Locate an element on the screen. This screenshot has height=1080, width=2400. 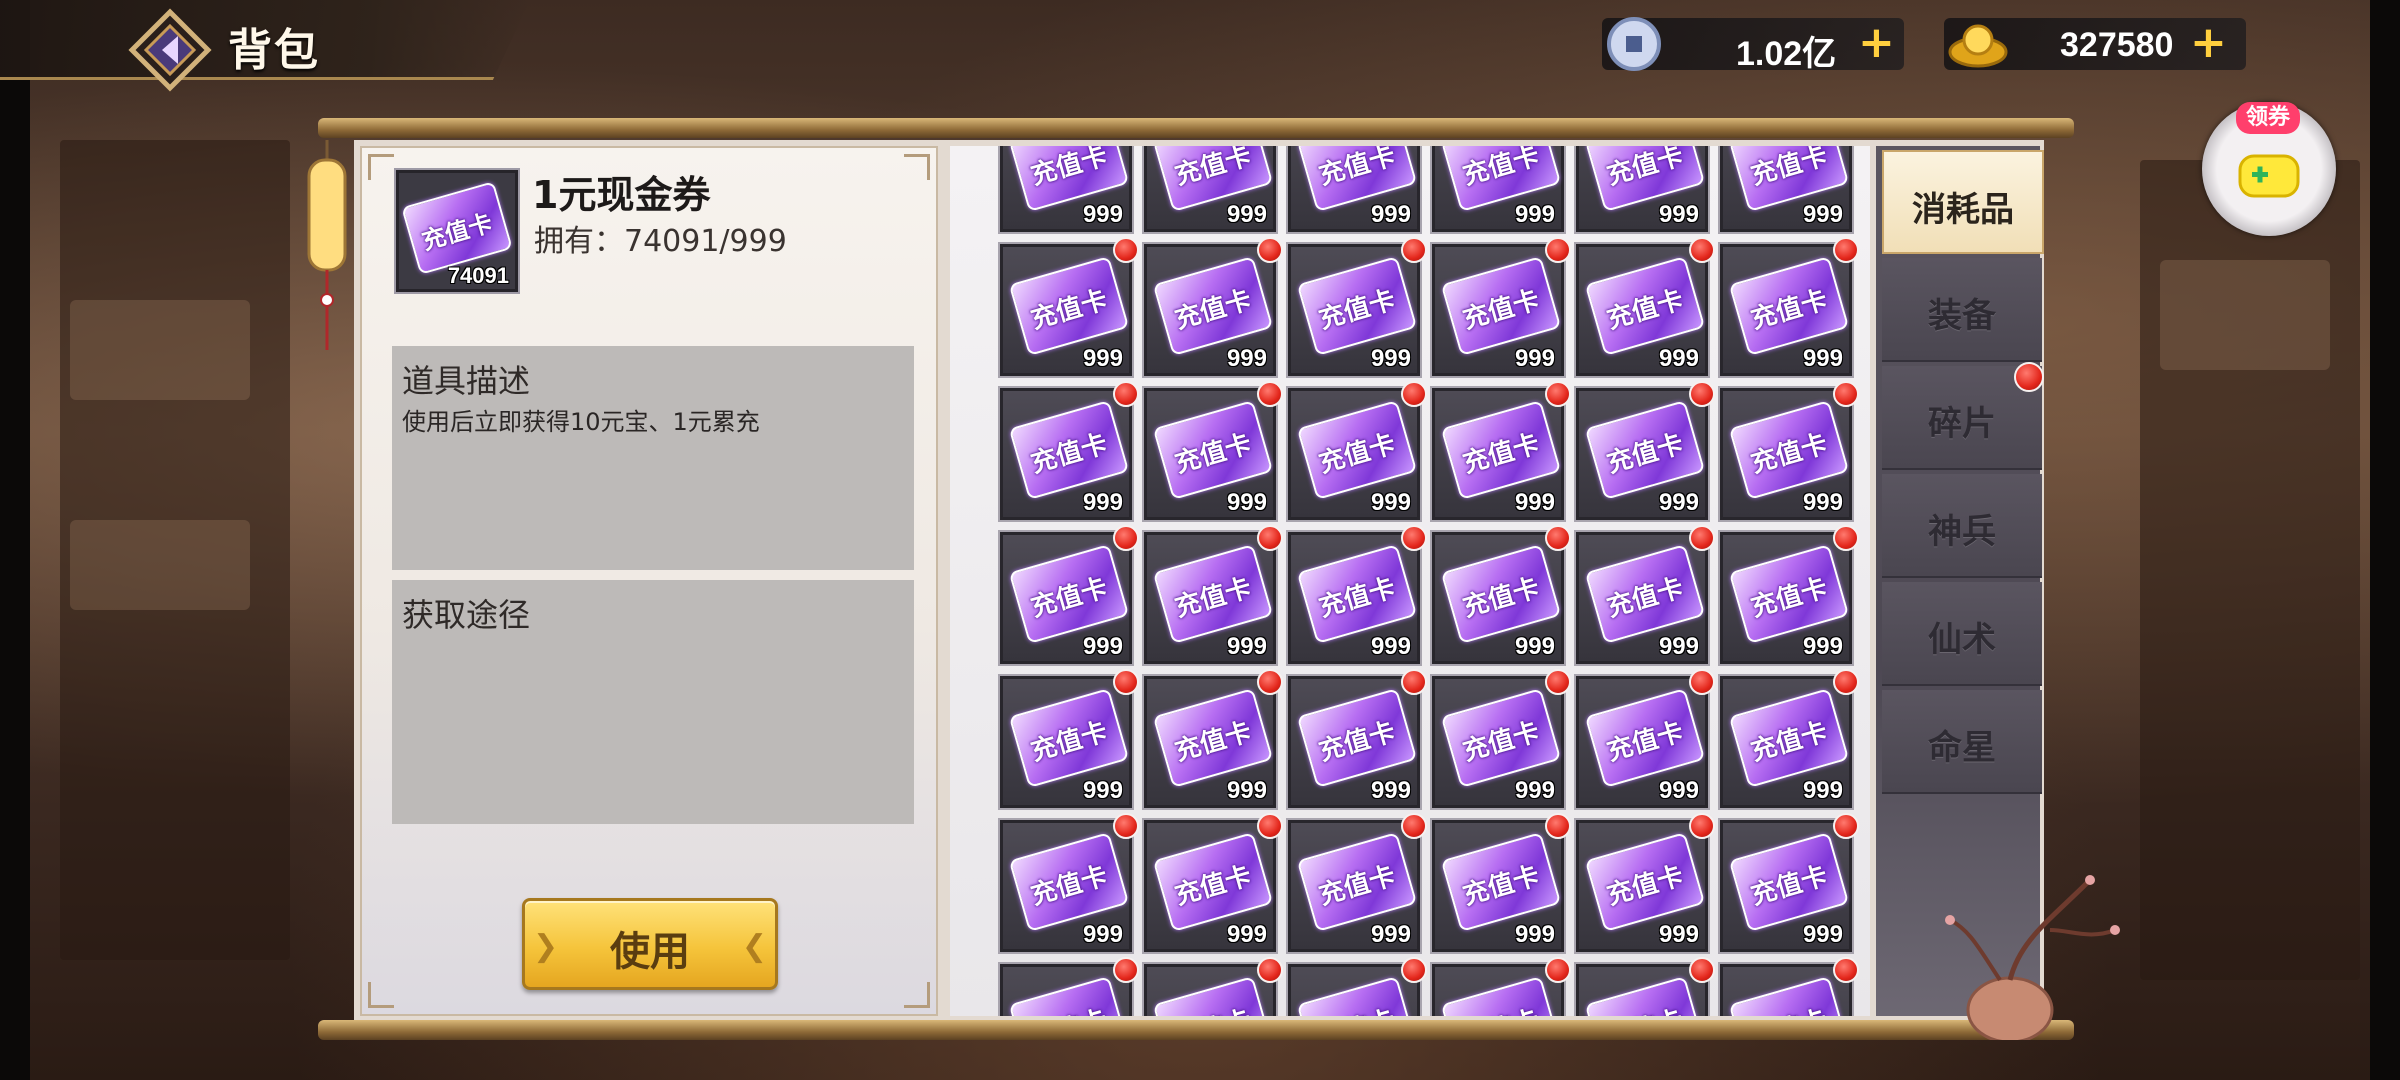
tab-5: 命星 is located at coordinates (1962, 742).